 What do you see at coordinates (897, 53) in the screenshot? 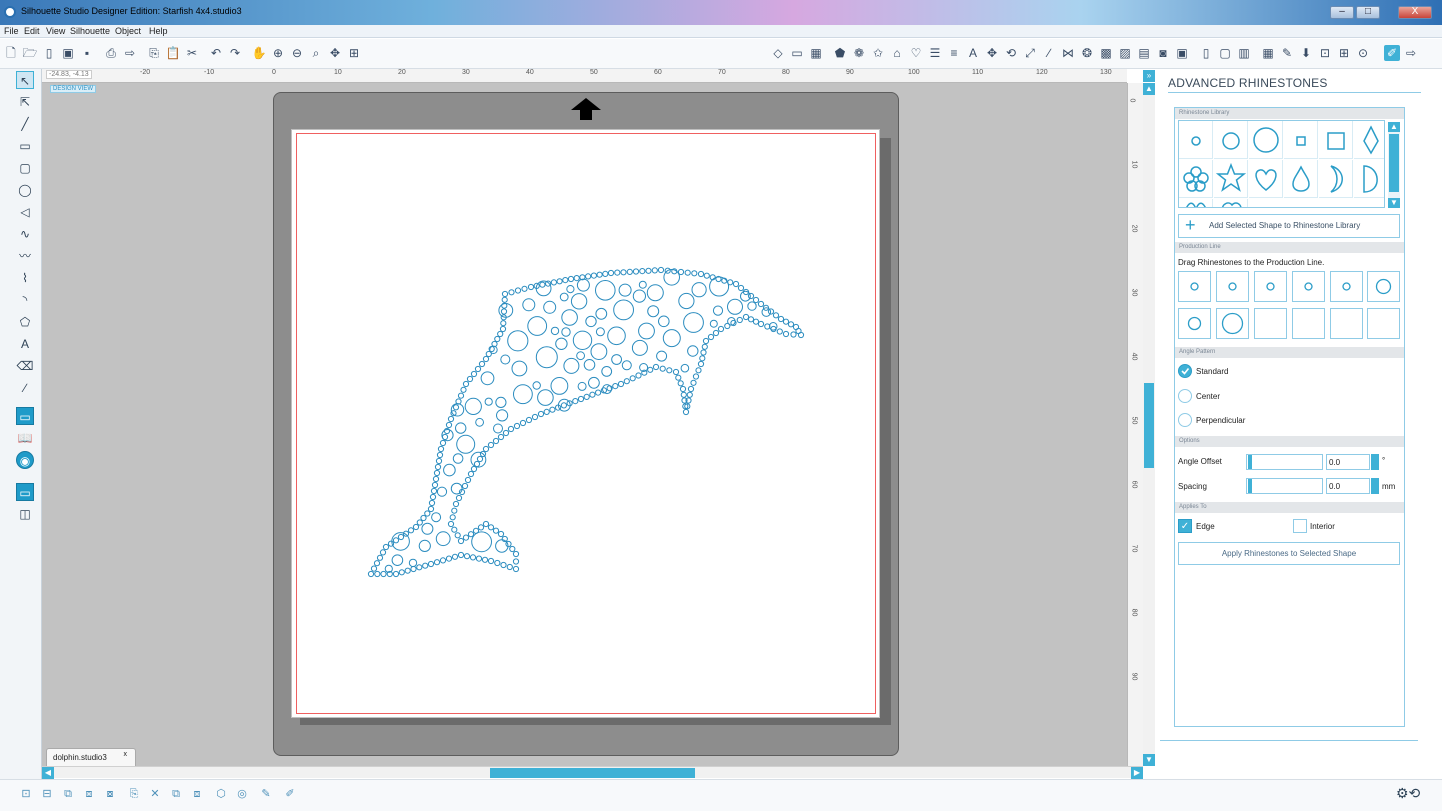
I see `shape-house-icon: ⌂` at bounding box center [897, 53].